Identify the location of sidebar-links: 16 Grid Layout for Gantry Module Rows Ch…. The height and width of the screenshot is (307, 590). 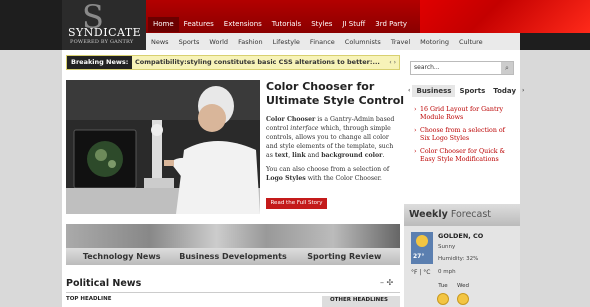
(465, 137).